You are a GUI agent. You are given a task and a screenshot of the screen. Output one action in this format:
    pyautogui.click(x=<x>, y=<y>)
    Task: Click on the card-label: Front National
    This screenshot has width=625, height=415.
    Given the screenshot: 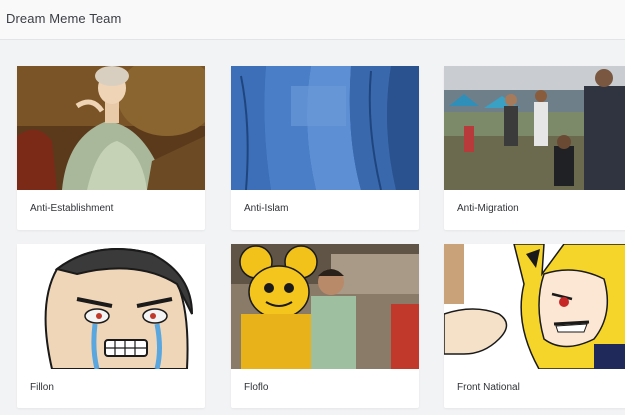 What is the action you would take?
    pyautogui.click(x=488, y=387)
    